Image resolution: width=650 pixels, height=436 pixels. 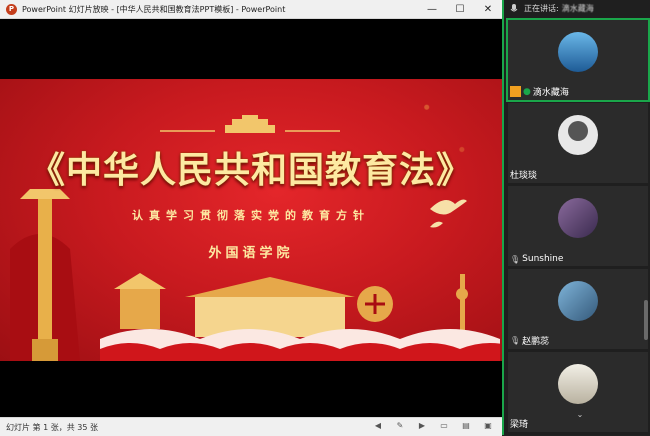 What do you see at coordinates (543, 259) in the screenshot?
I see `participant-name-text: Sunshine` at bounding box center [543, 259].